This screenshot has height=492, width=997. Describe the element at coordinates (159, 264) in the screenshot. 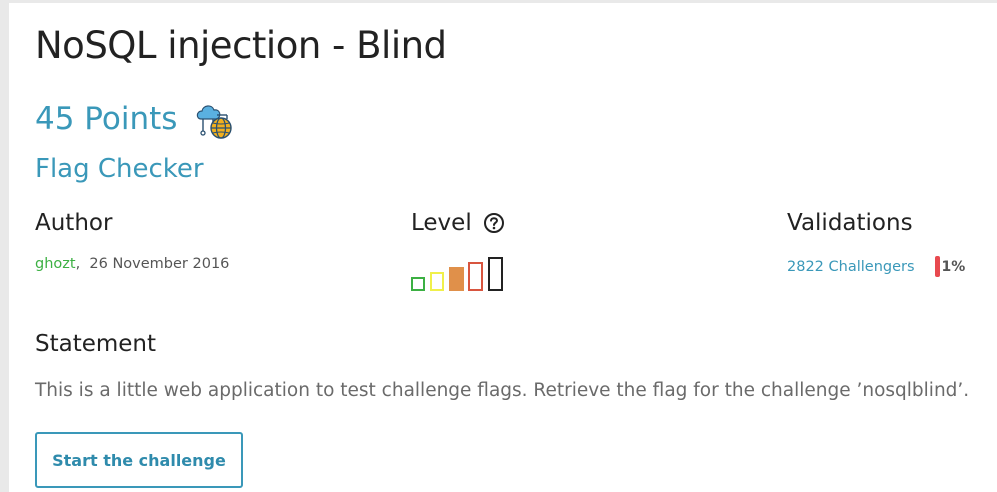

I see `publish-date: 26 November 2016` at that location.